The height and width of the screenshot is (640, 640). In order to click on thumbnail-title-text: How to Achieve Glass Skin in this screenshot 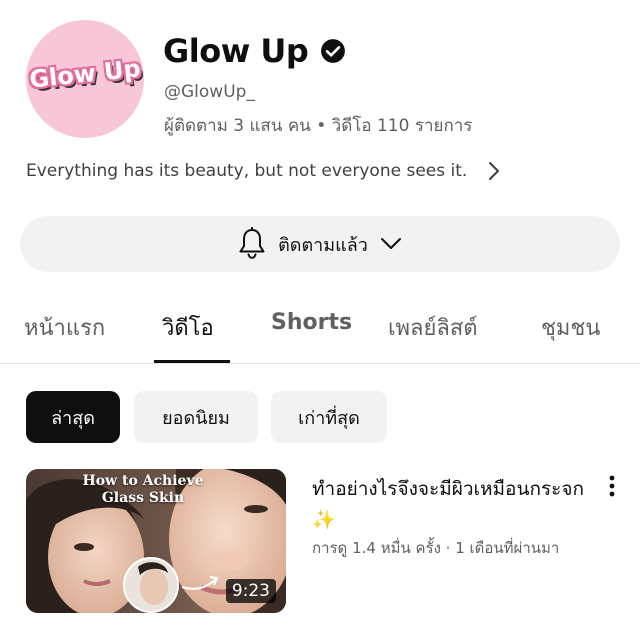, I will do `click(143, 489)`.